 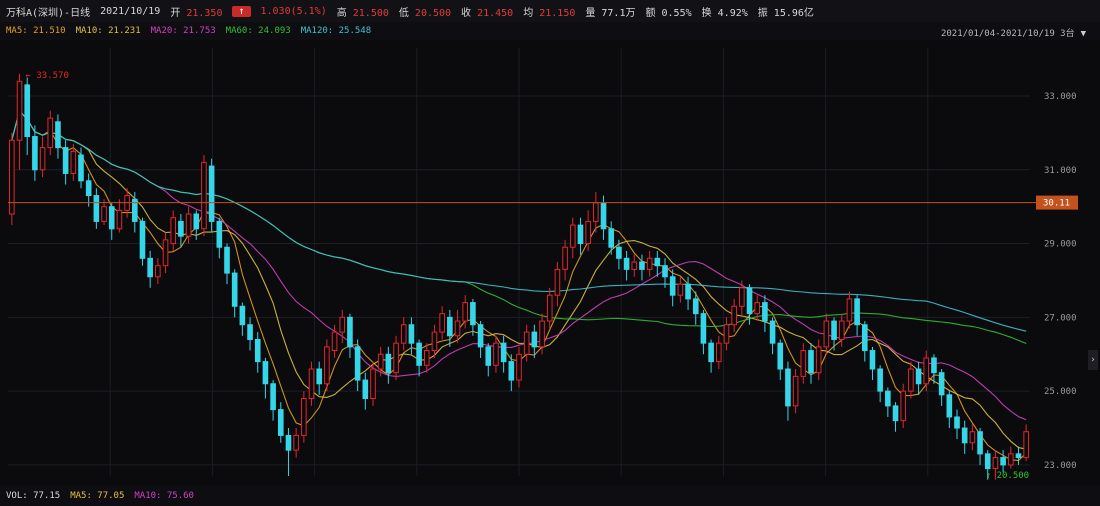 What do you see at coordinates (1093, 360) in the screenshot?
I see `side-panel-toggle-icon: ›` at bounding box center [1093, 360].